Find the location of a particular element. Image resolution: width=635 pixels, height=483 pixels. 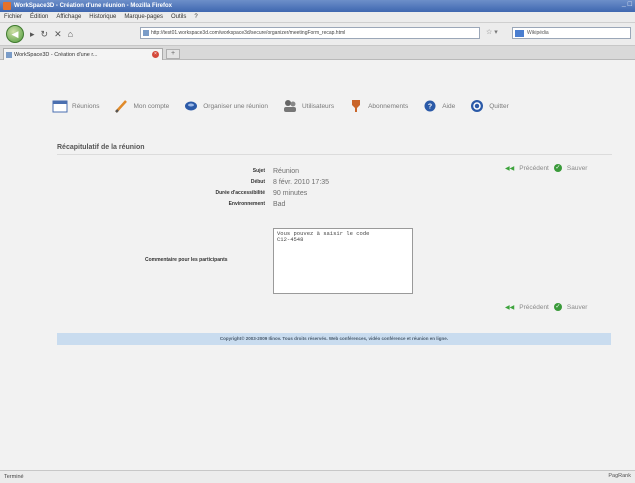

firefox-icon is located at coordinates (7, 6).